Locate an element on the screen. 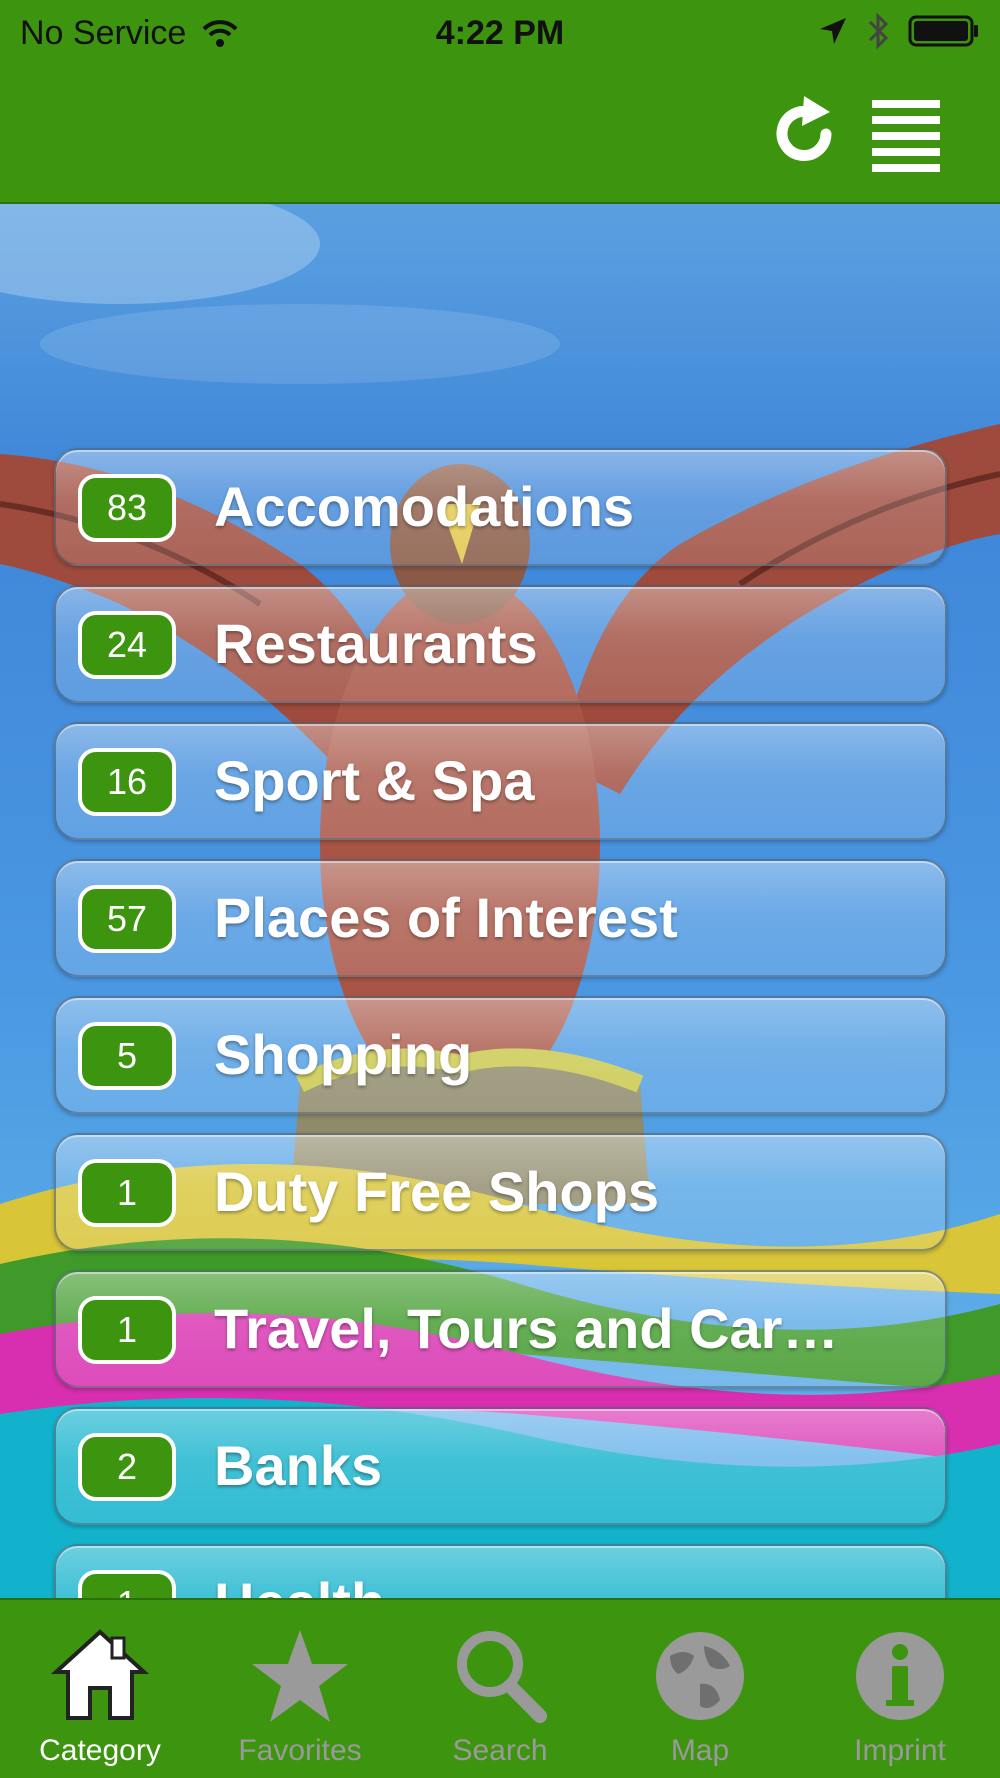 The width and height of the screenshot is (1000, 1778). tab-imprint: Imprint is located at coordinates (900, 1689).